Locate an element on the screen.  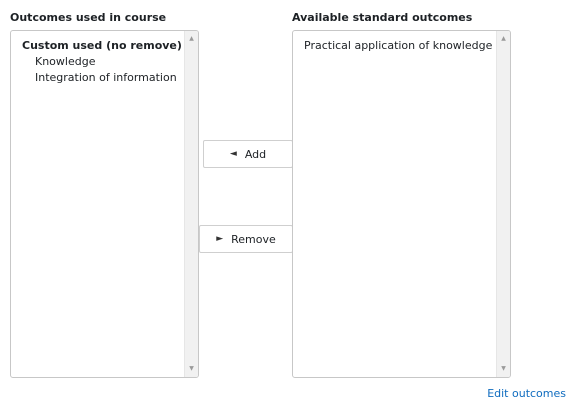
option-knowledge: Knowledge is located at coordinates (97, 62).